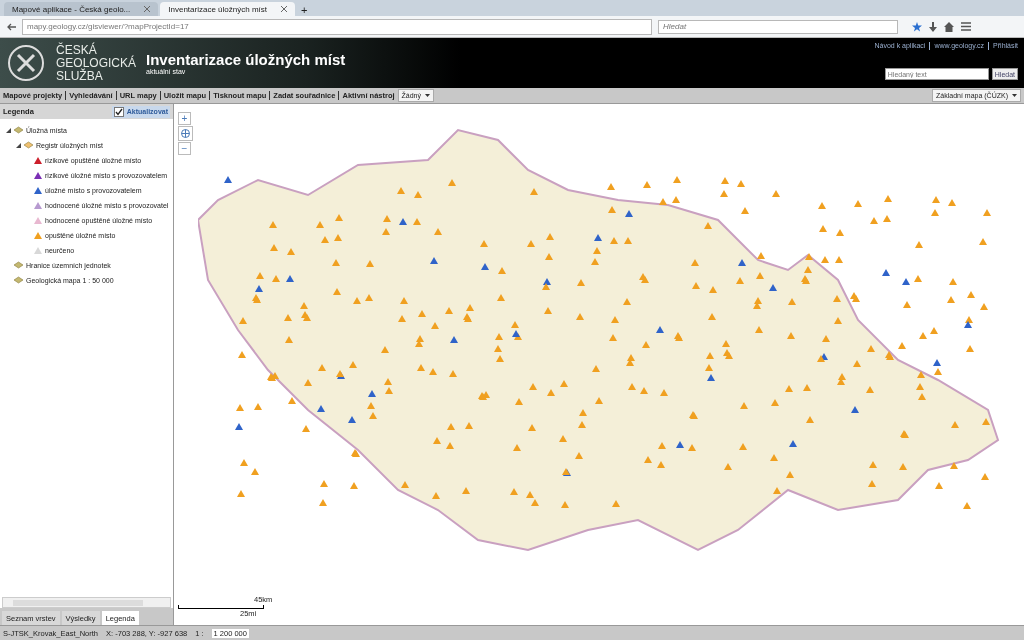 The height and width of the screenshot is (640, 1024). Describe the element at coordinates (118, 111) in the screenshot. I see `refresh-checkbox` at that location.